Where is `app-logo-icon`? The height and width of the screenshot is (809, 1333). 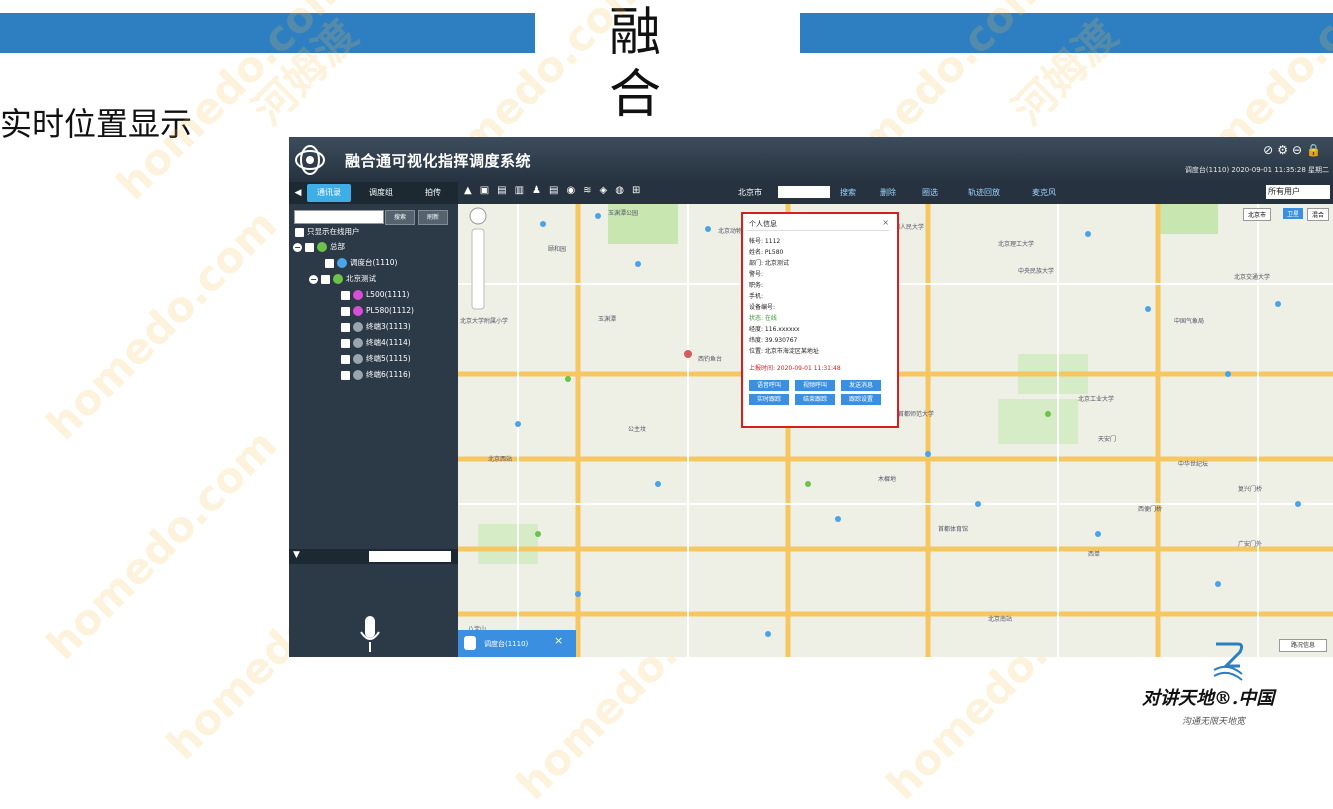
app-logo-icon is located at coordinates (310, 160).